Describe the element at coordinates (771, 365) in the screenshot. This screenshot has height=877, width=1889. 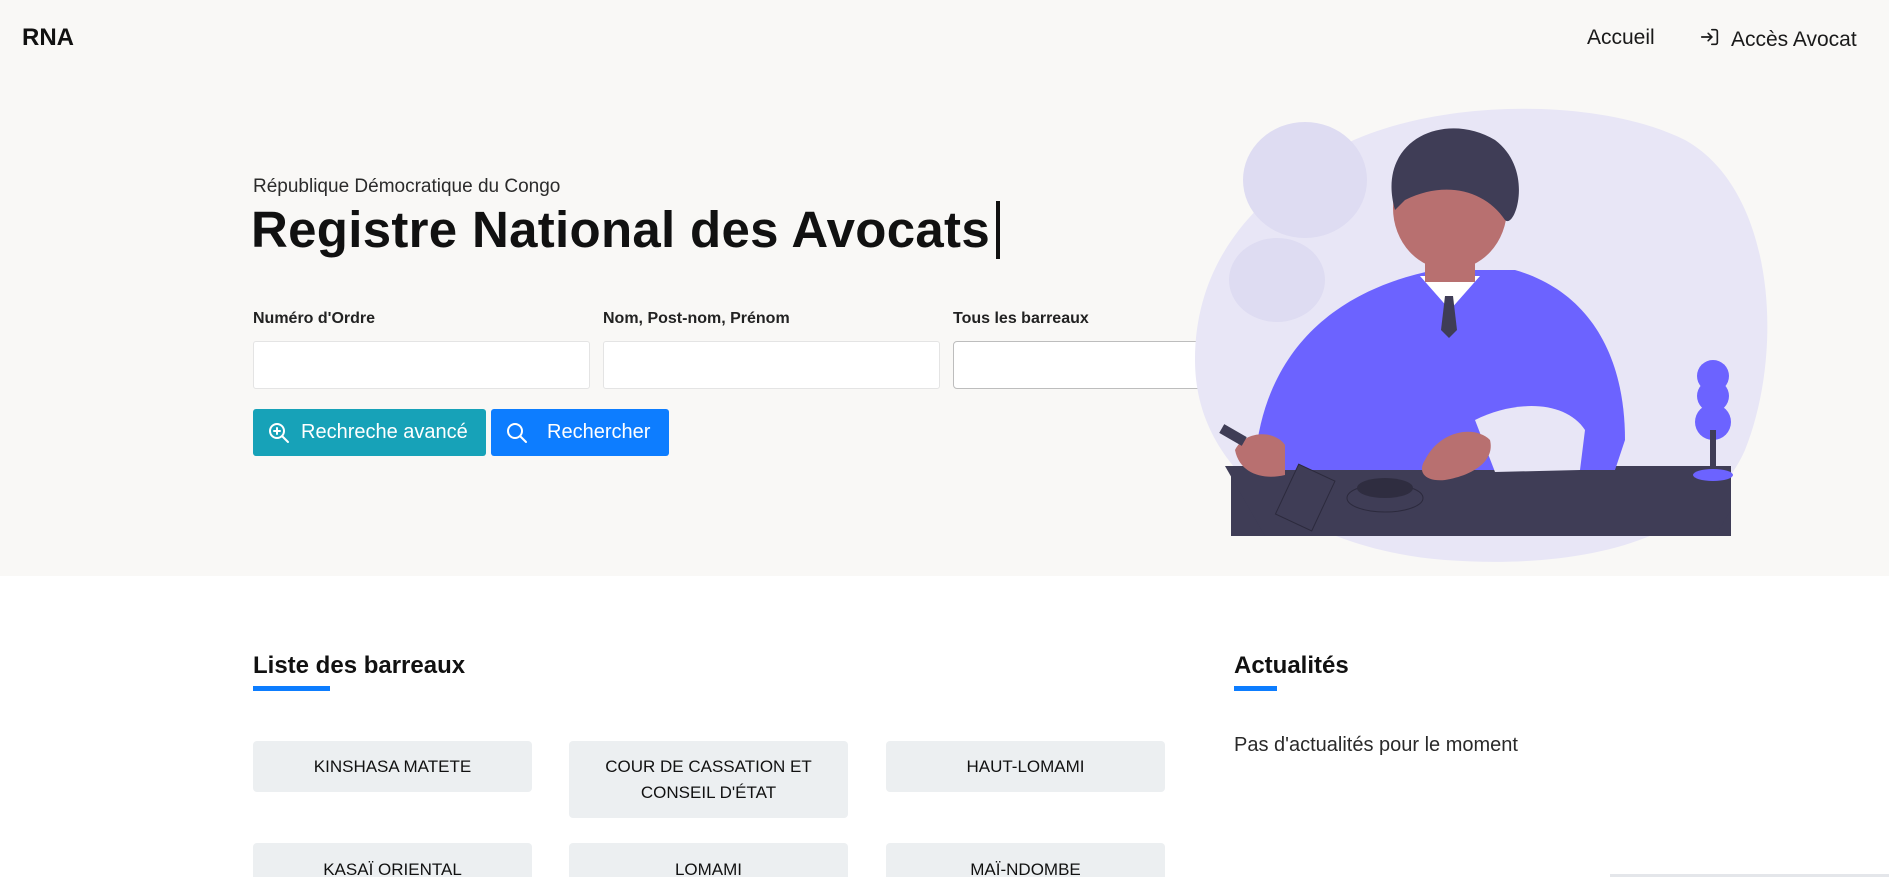
I see `nom-input` at that location.